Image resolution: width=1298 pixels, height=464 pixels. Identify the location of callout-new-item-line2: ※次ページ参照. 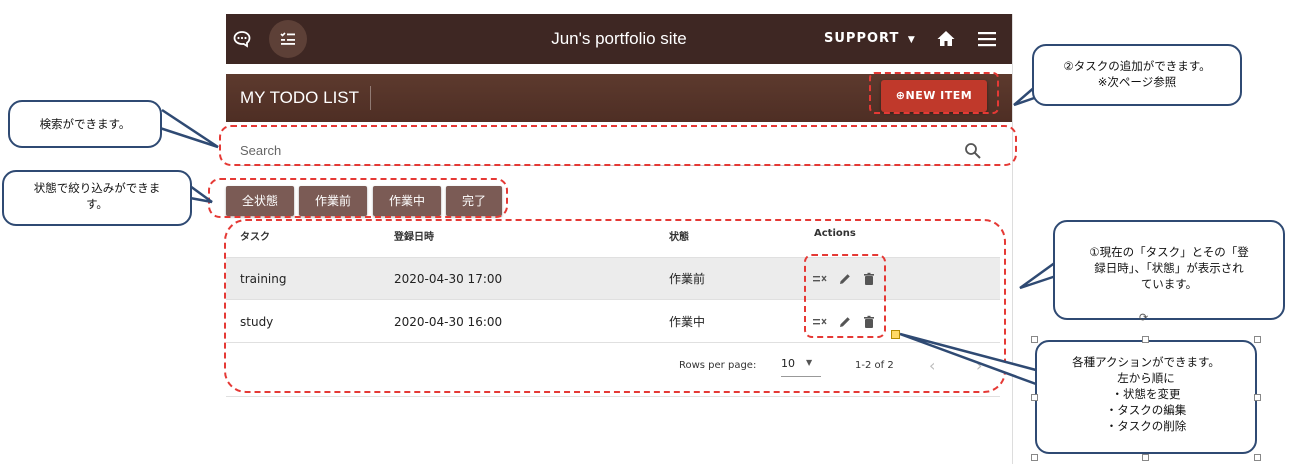
(1137, 82).